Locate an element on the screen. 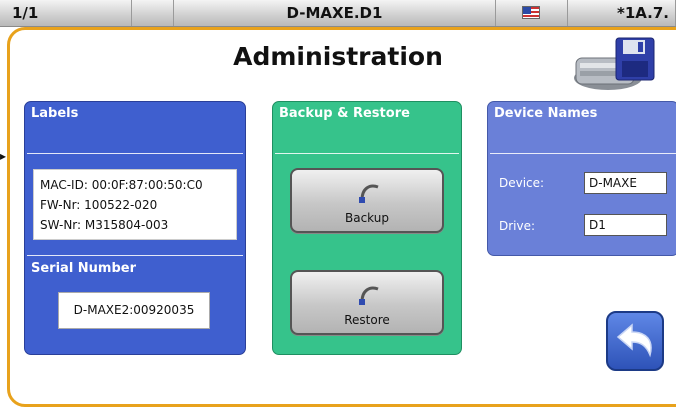 The width and height of the screenshot is (676, 407). page-indicator: 1/1 is located at coordinates (66, 13).